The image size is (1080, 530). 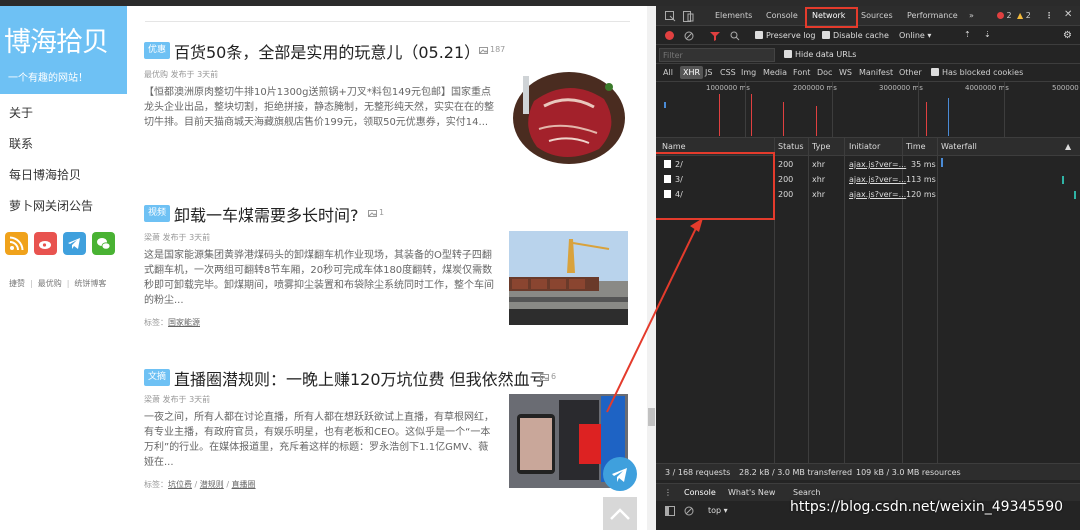 What do you see at coordinates (654, 315) in the screenshot?
I see `annotation-arrow` at bounding box center [654, 315].